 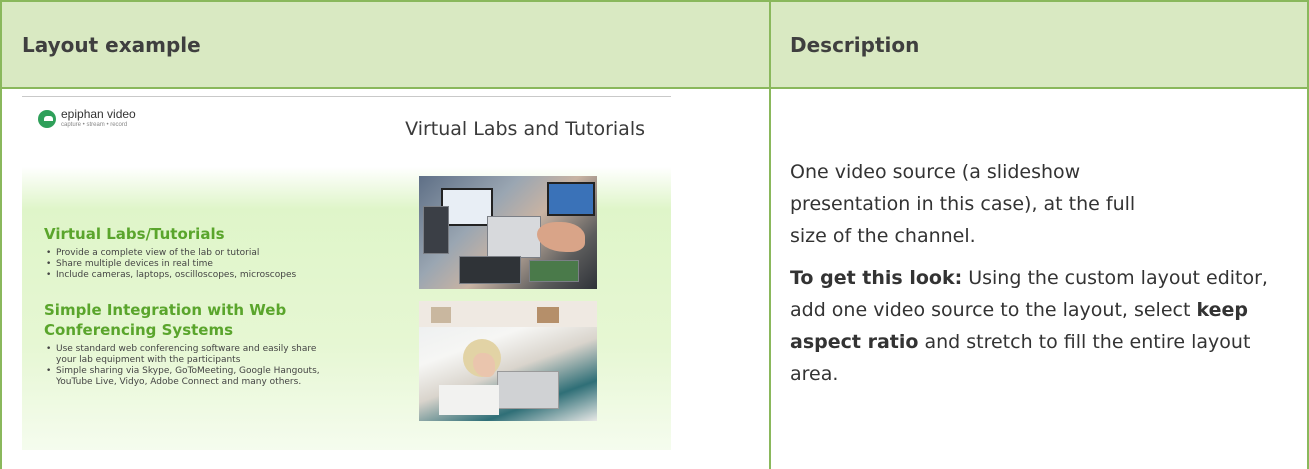 I want to click on circuit-board-shape, so click(x=554, y=271).